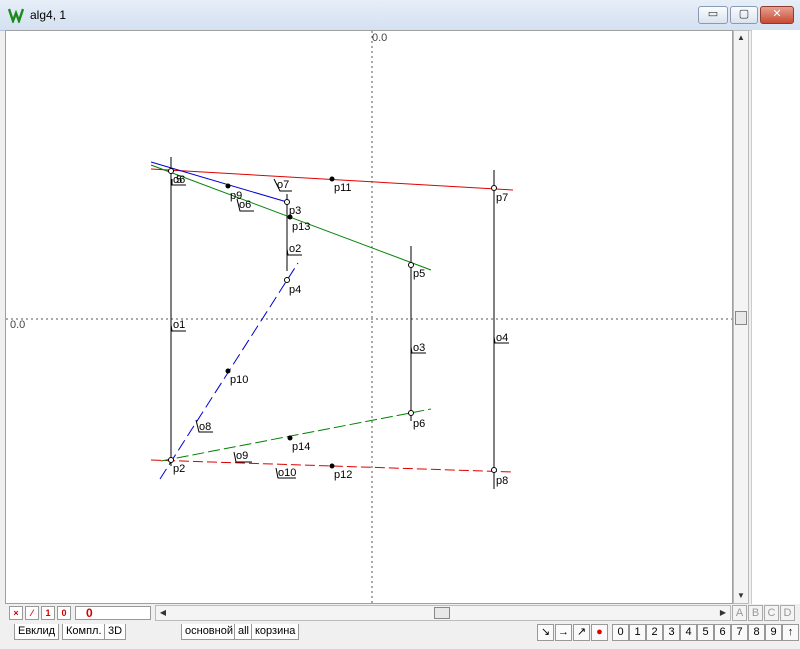  Describe the element at coordinates (741, 38) in the screenshot. I see `scroll-up-icon: ▲` at that location.